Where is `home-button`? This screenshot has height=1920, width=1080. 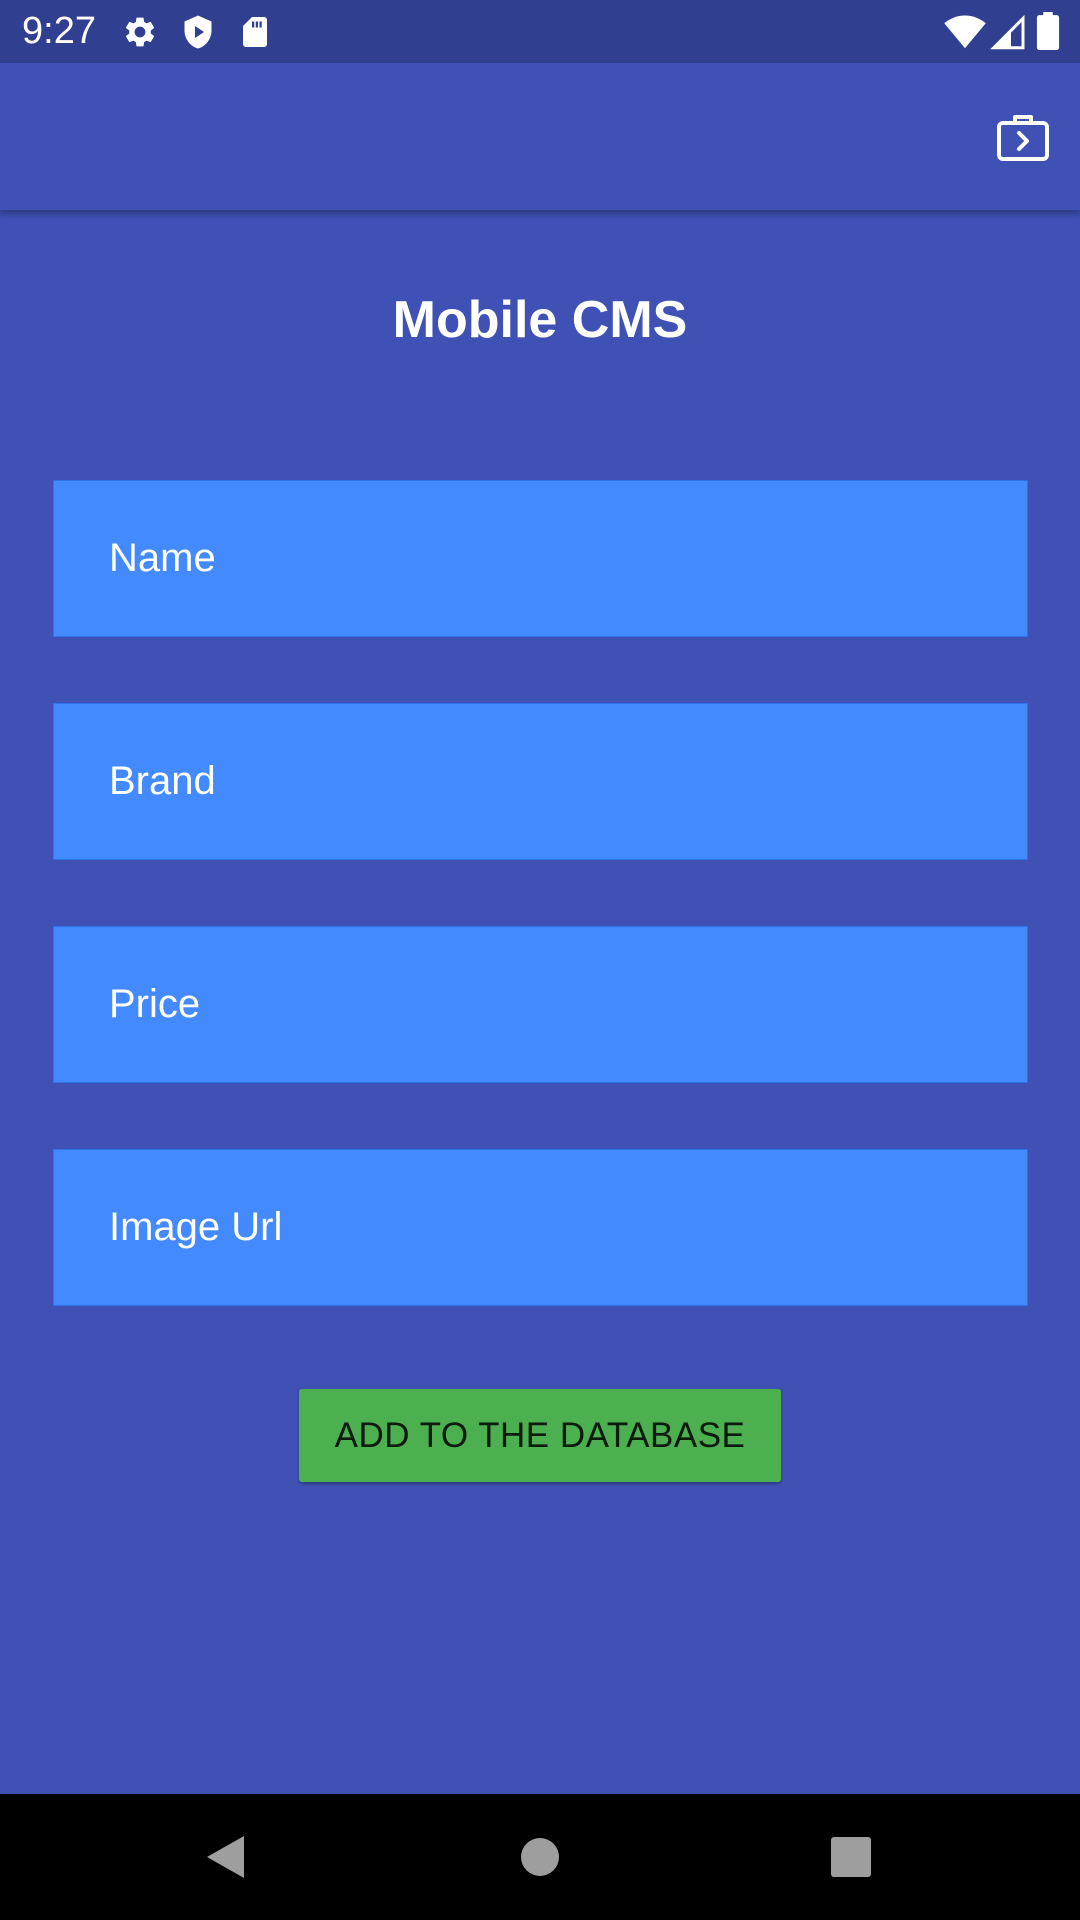 home-button is located at coordinates (540, 1857).